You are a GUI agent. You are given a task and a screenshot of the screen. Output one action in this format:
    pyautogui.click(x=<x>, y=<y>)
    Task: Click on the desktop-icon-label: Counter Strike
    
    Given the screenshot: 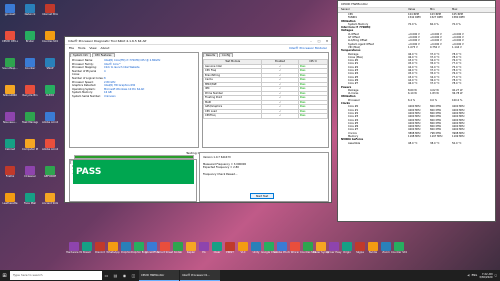 What is the action you would take?
    pyautogui.click(x=399, y=252)
    